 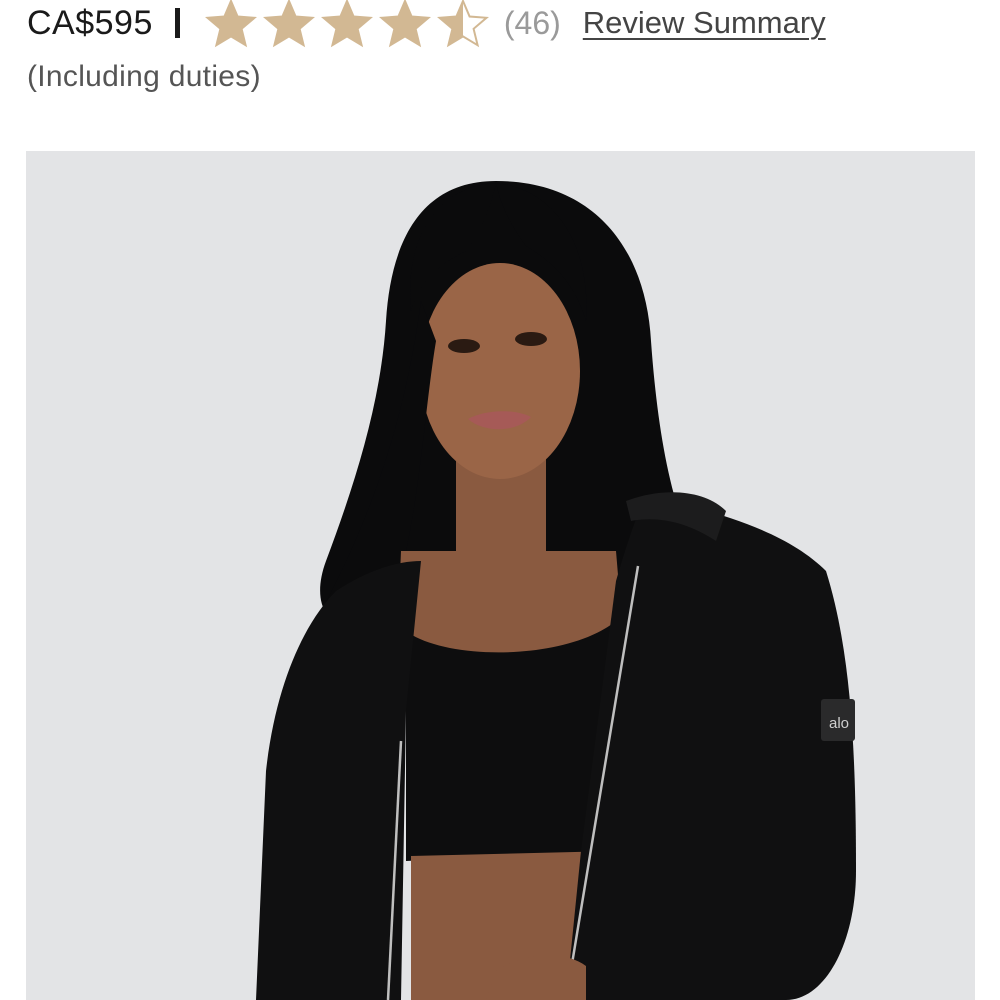 I want to click on star-rating, so click(x=347, y=24).